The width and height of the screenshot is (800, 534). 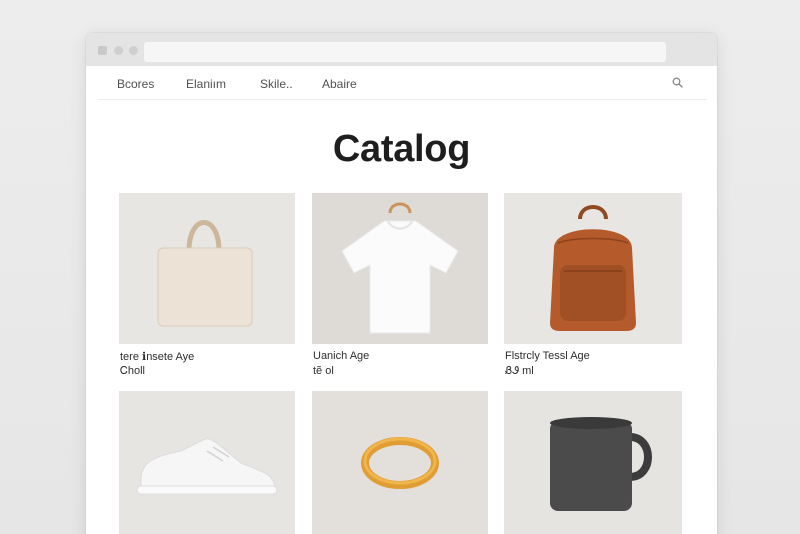 I want to click on tshirt-icon, so click(x=400, y=268).